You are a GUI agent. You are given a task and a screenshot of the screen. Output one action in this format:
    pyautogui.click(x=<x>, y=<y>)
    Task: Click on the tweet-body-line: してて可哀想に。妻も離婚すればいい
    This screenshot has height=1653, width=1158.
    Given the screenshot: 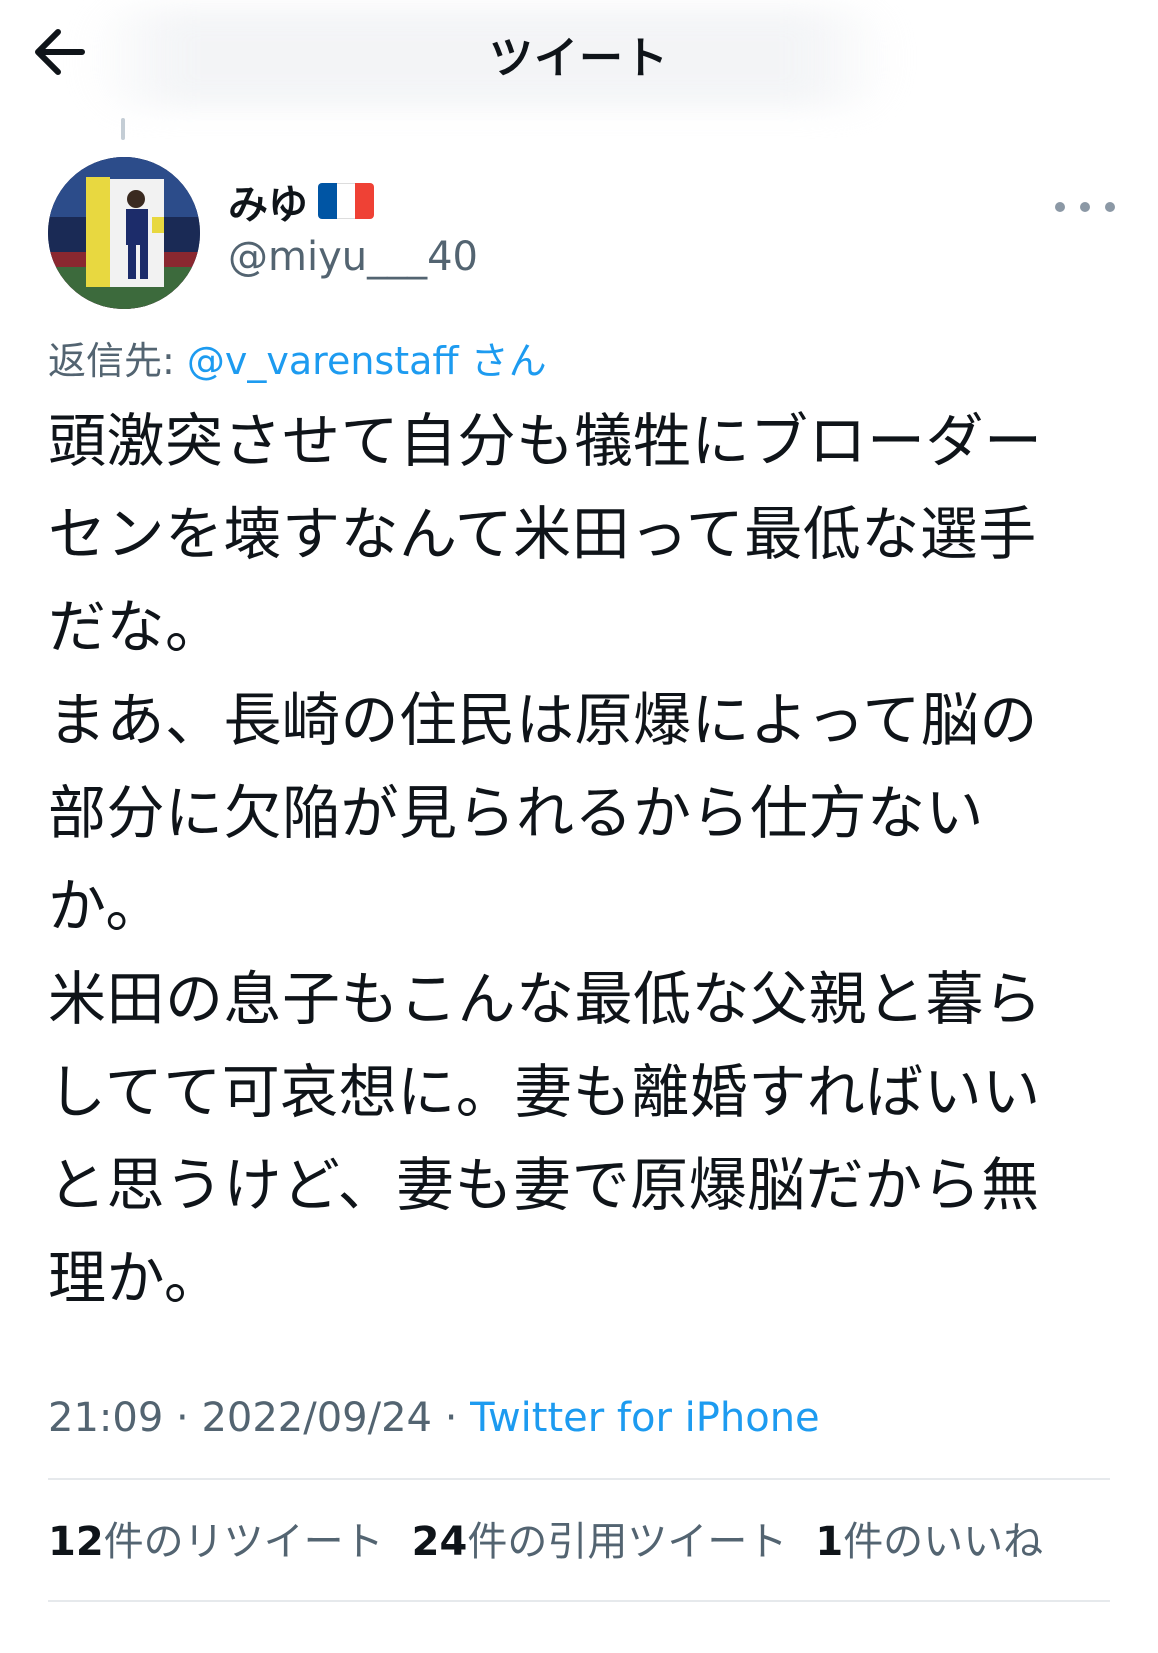 What is the action you would take?
    pyautogui.click(x=544, y=1092)
    